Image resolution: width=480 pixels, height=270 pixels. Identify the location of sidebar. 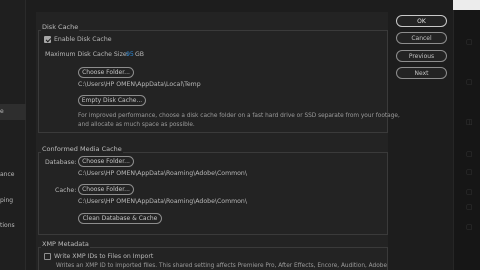
(13, 135).